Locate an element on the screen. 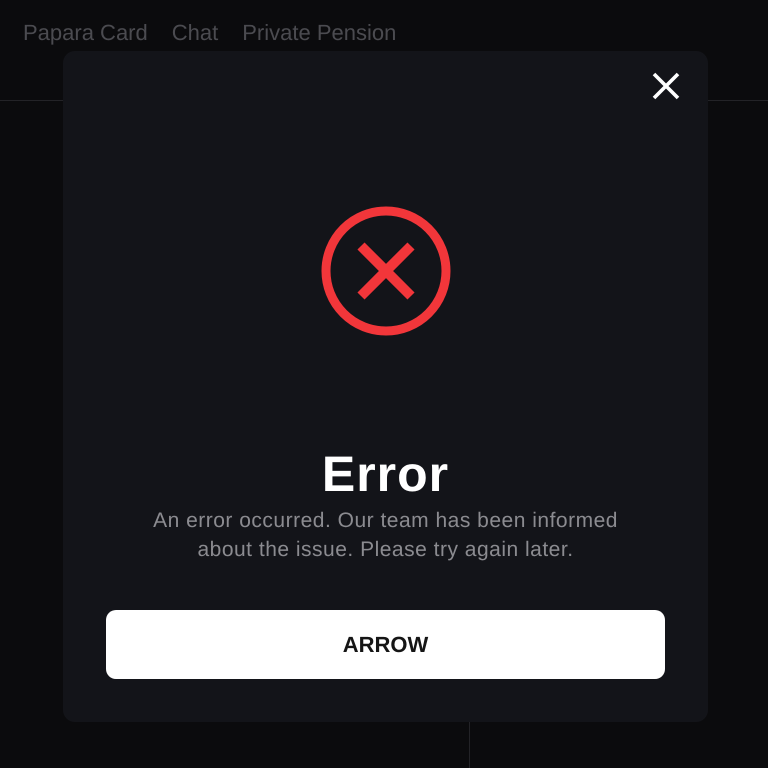 This screenshot has height=768, width=768. arrow-button: ARROW is located at coordinates (385, 644).